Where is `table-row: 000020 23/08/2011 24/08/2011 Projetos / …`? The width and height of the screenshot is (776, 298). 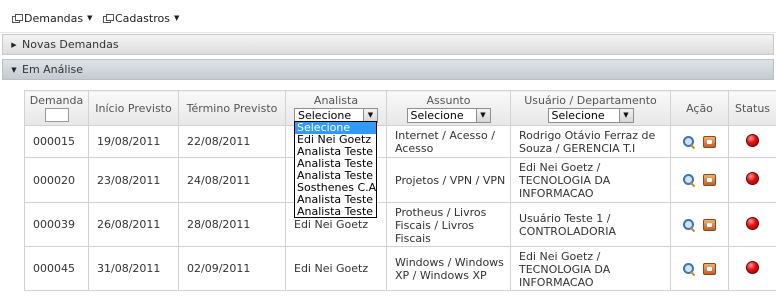
table-row: 000020 23/08/2011 24/08/2011 Projetos / … is located at coordinates (400, 180).